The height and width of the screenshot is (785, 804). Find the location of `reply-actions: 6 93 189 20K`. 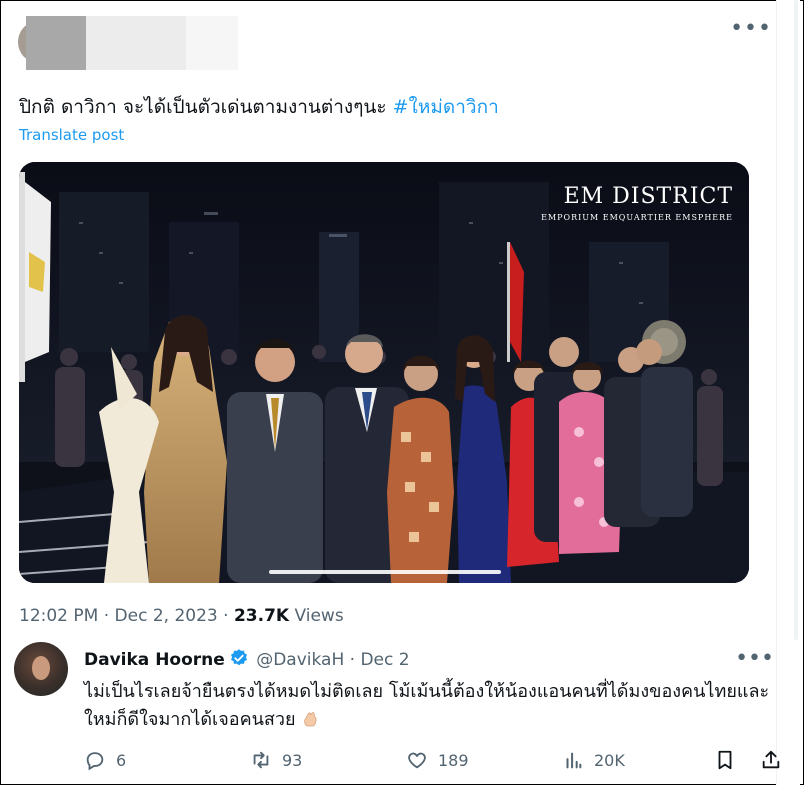

reply-actions: 6 93 189 20K is located at coordinates (434, 760).